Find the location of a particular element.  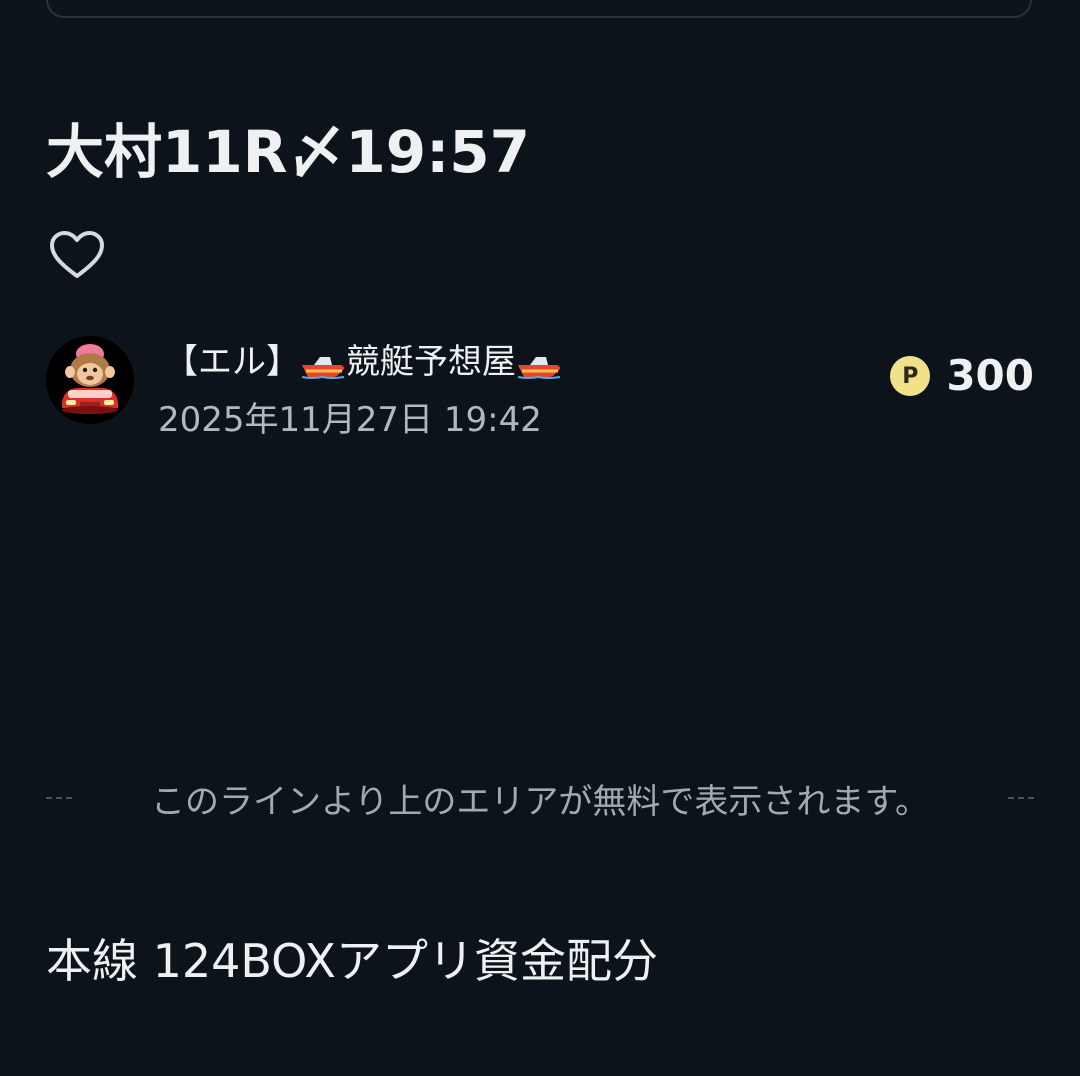

heart-outline-icon is located at coordinates (77, 254).